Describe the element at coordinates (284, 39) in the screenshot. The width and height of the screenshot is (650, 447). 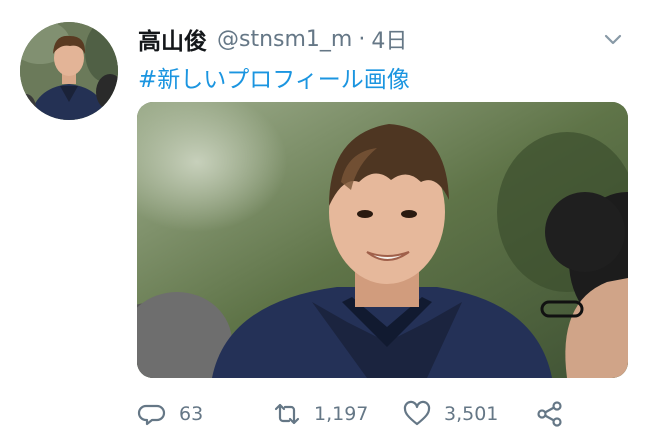
I see `user-handle: @stnsm1_m` at that location.